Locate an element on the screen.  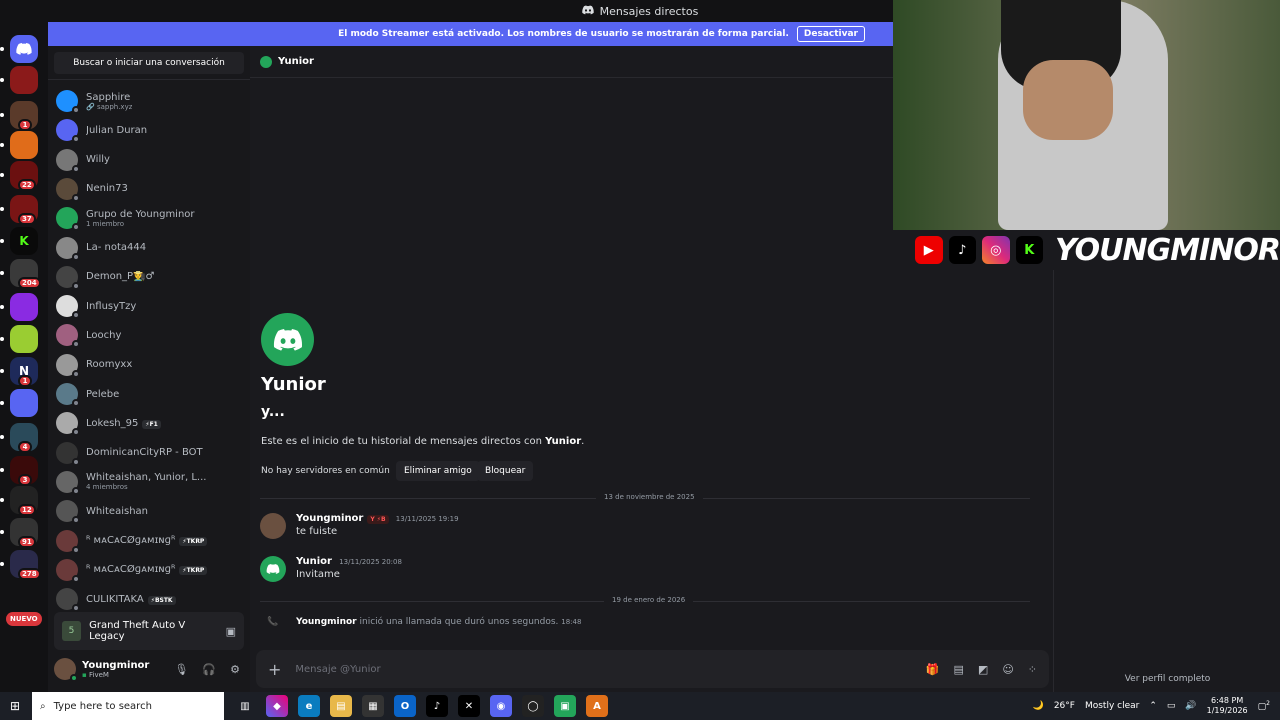
chat-header-name: Yunior is located at coordinates (296, 61).